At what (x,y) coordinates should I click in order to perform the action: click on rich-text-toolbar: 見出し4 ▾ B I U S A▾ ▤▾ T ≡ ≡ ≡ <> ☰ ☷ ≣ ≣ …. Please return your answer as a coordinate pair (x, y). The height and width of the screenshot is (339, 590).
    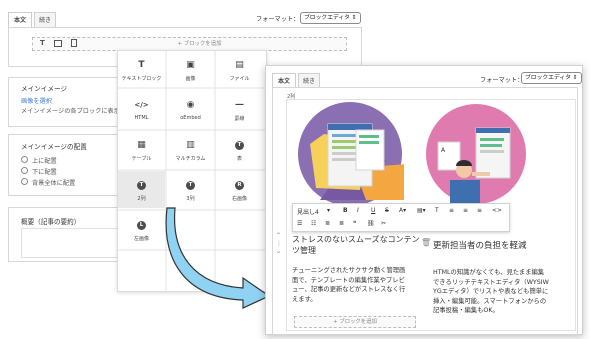
    Looking at the image, I should click on (401, 217).